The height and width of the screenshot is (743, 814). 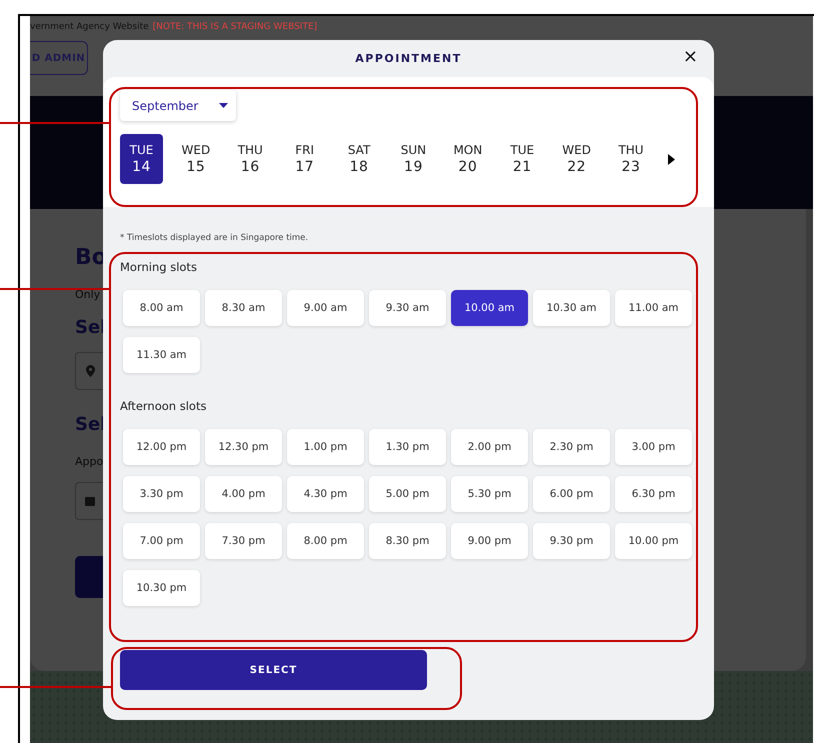 I want to click on time-slot-button: 12.00 pm, so click(x=161, y=447).